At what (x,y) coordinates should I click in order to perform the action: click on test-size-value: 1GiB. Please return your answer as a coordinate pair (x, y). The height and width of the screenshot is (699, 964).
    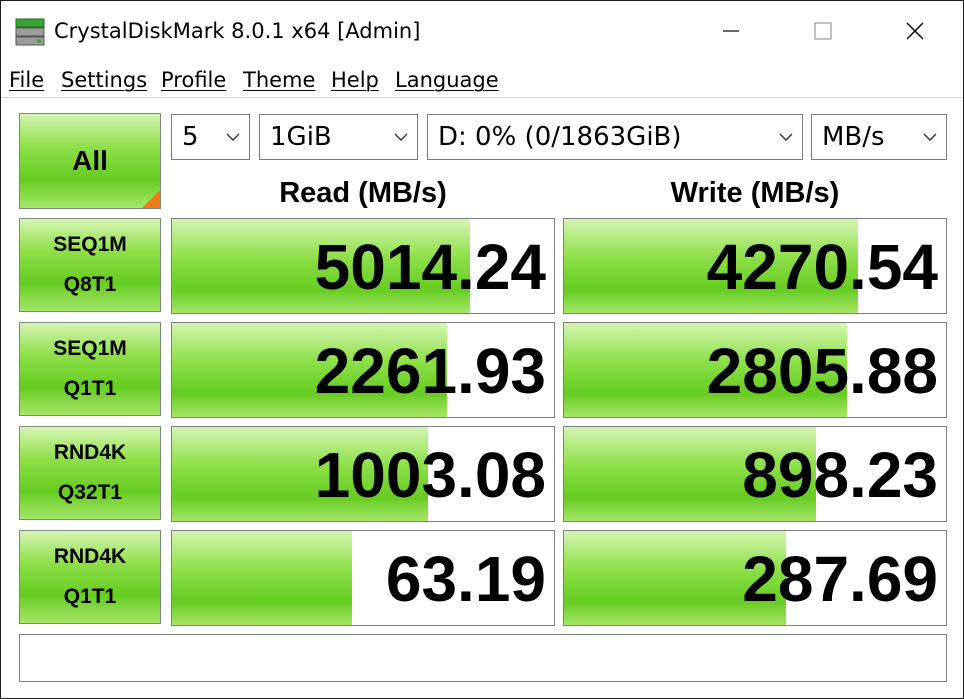
    Looking at the image, I should click on (301, 137).